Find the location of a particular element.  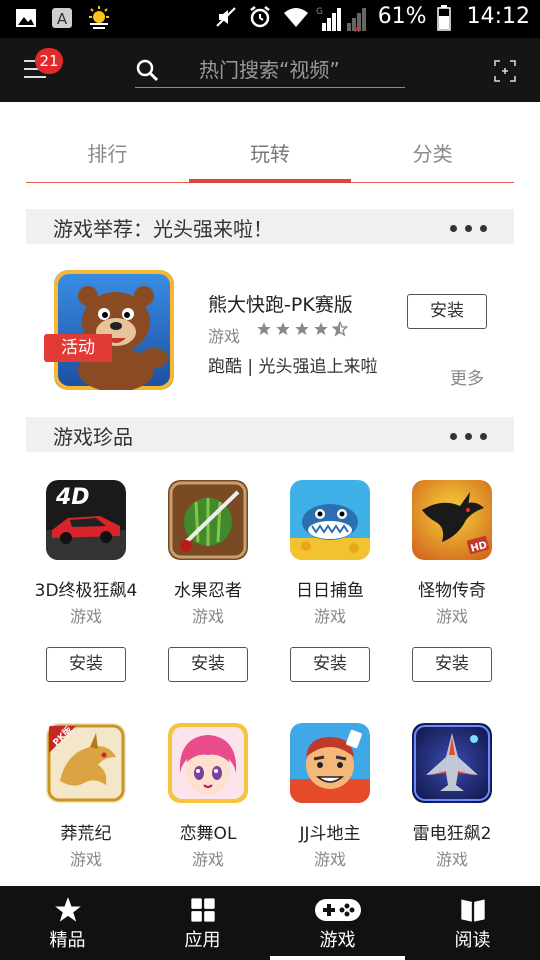

alarm-icon is located at coordinates (260, 17).